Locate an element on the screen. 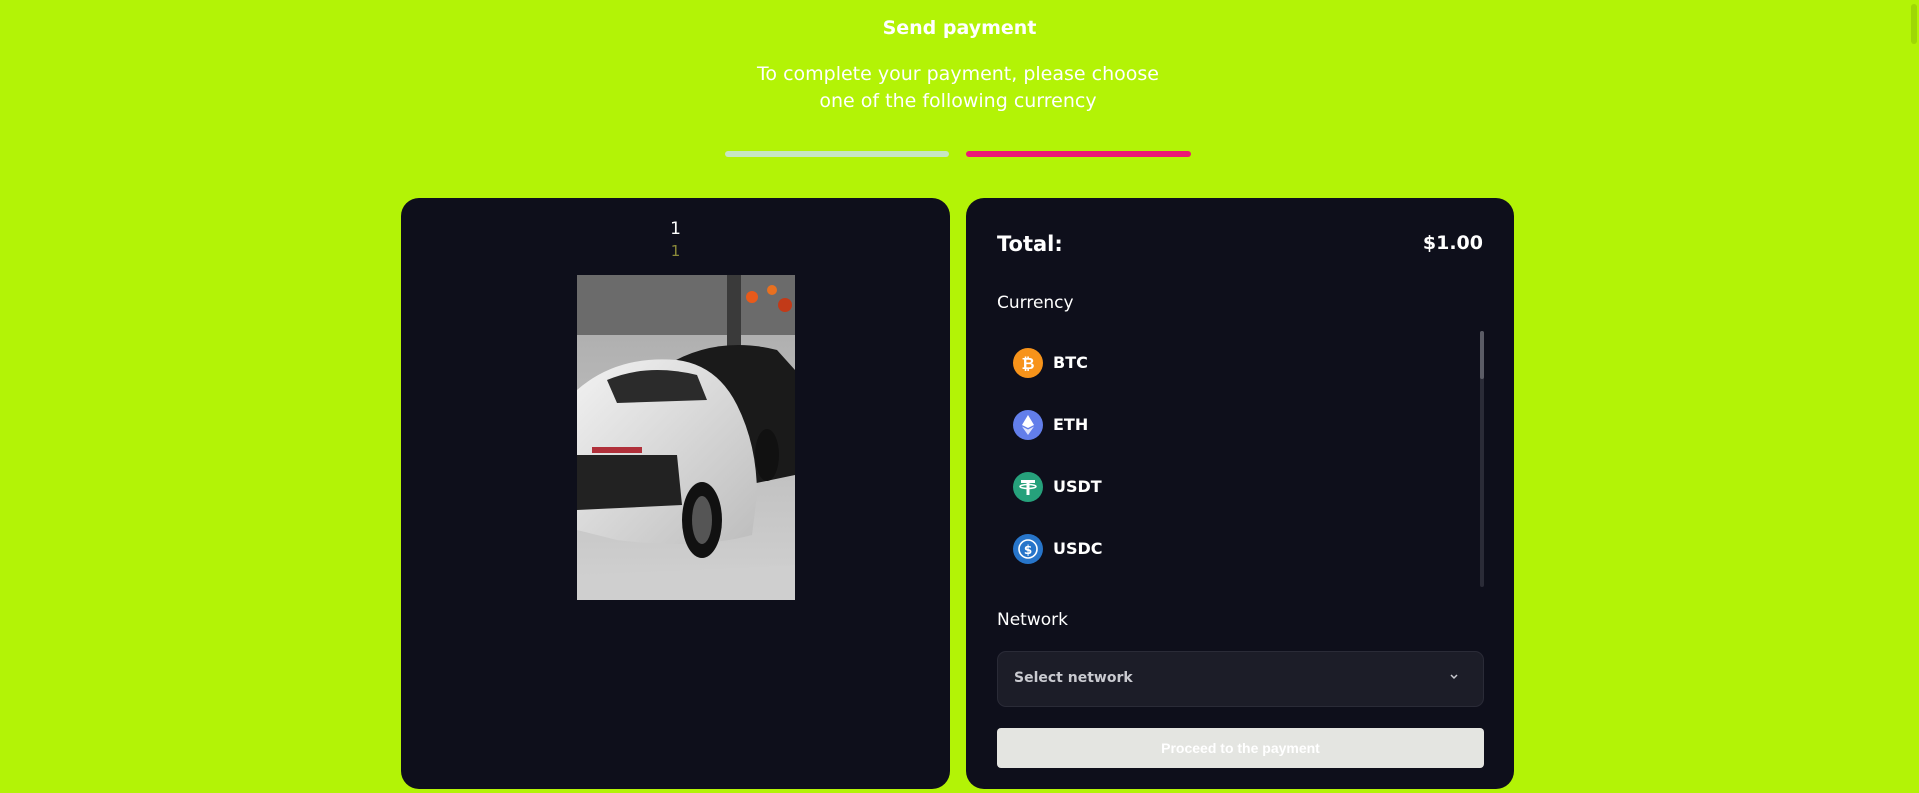 The height and width of the screenshot is (793, 1919). product-image is located at coordinates (686, 437).